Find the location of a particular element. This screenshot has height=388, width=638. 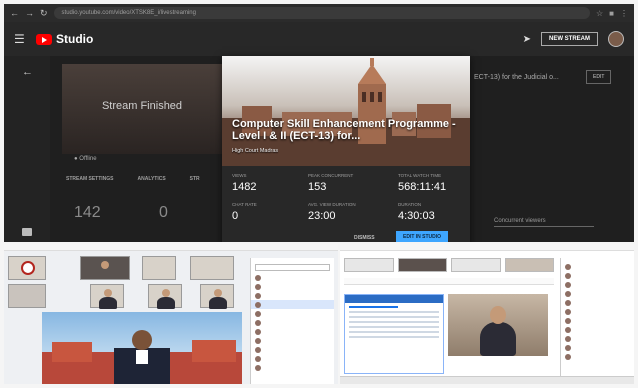

stat-duration: Duration 4:30:03 is located at coordinates (416, 212).